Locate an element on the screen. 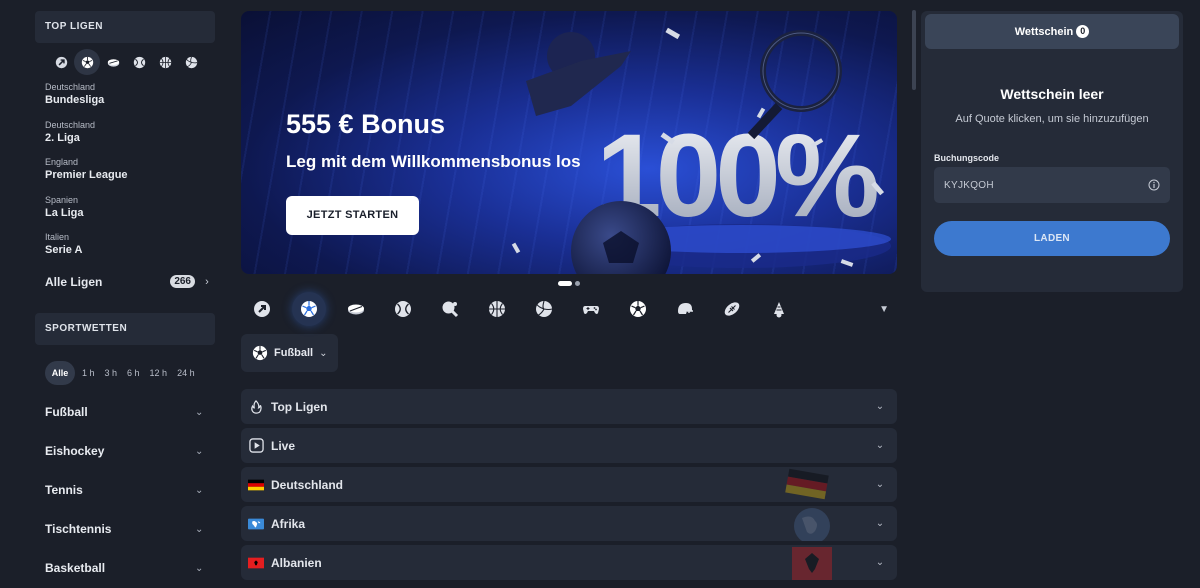  league-country: Spanien is located at coordinates (62, 199).